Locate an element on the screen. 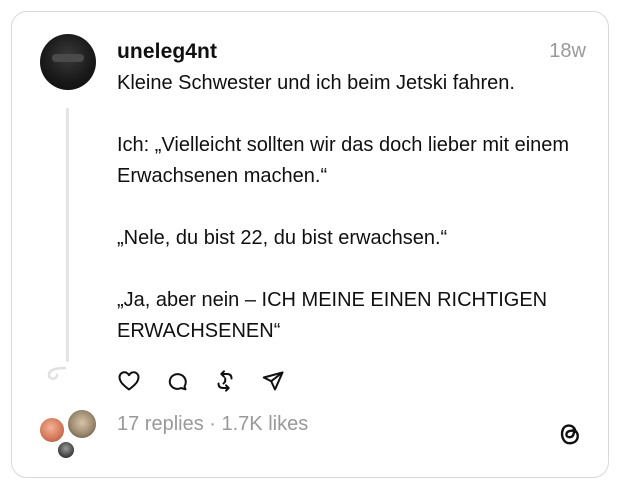 The width and height of the screenshot is (620, 490). heart-icon is located at coordinates (129, 381).